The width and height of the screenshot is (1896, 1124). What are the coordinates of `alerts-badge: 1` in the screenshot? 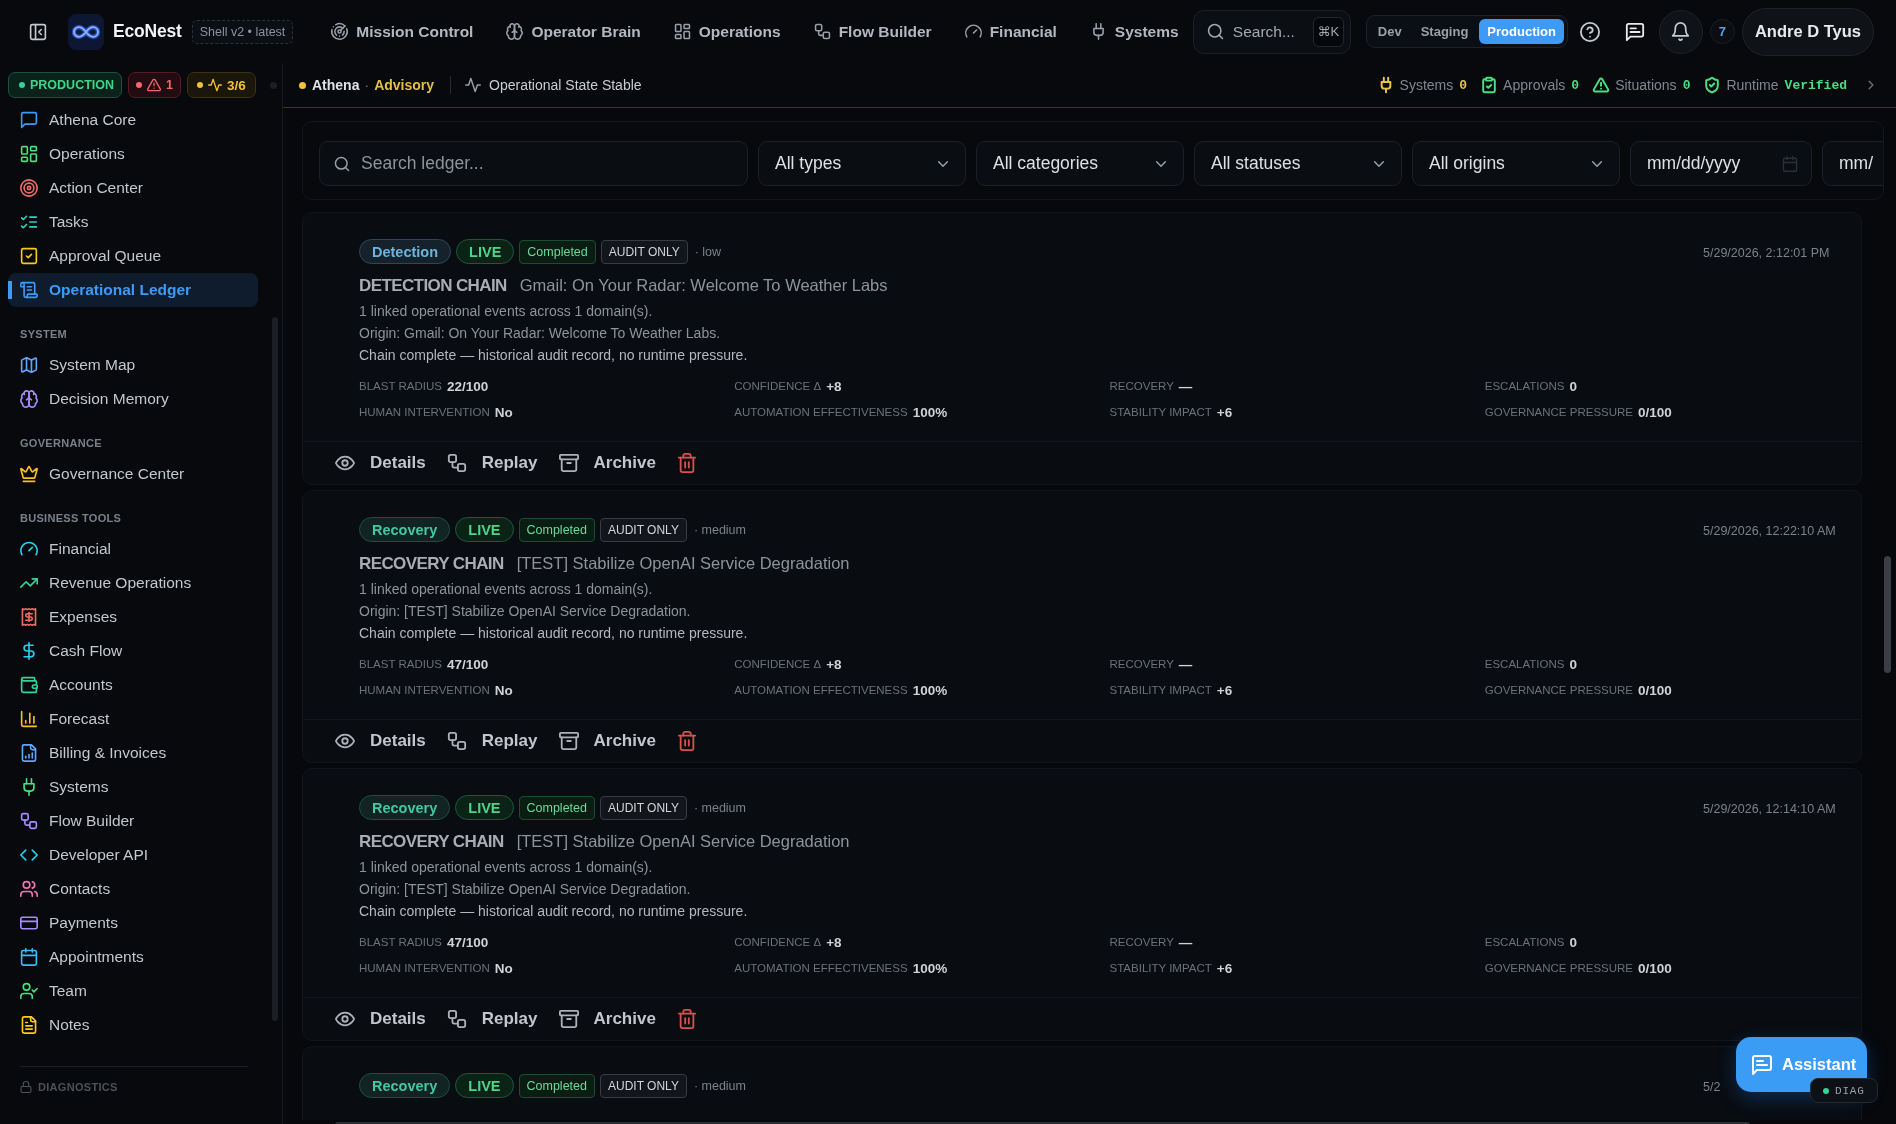 It's located at (154, 85).